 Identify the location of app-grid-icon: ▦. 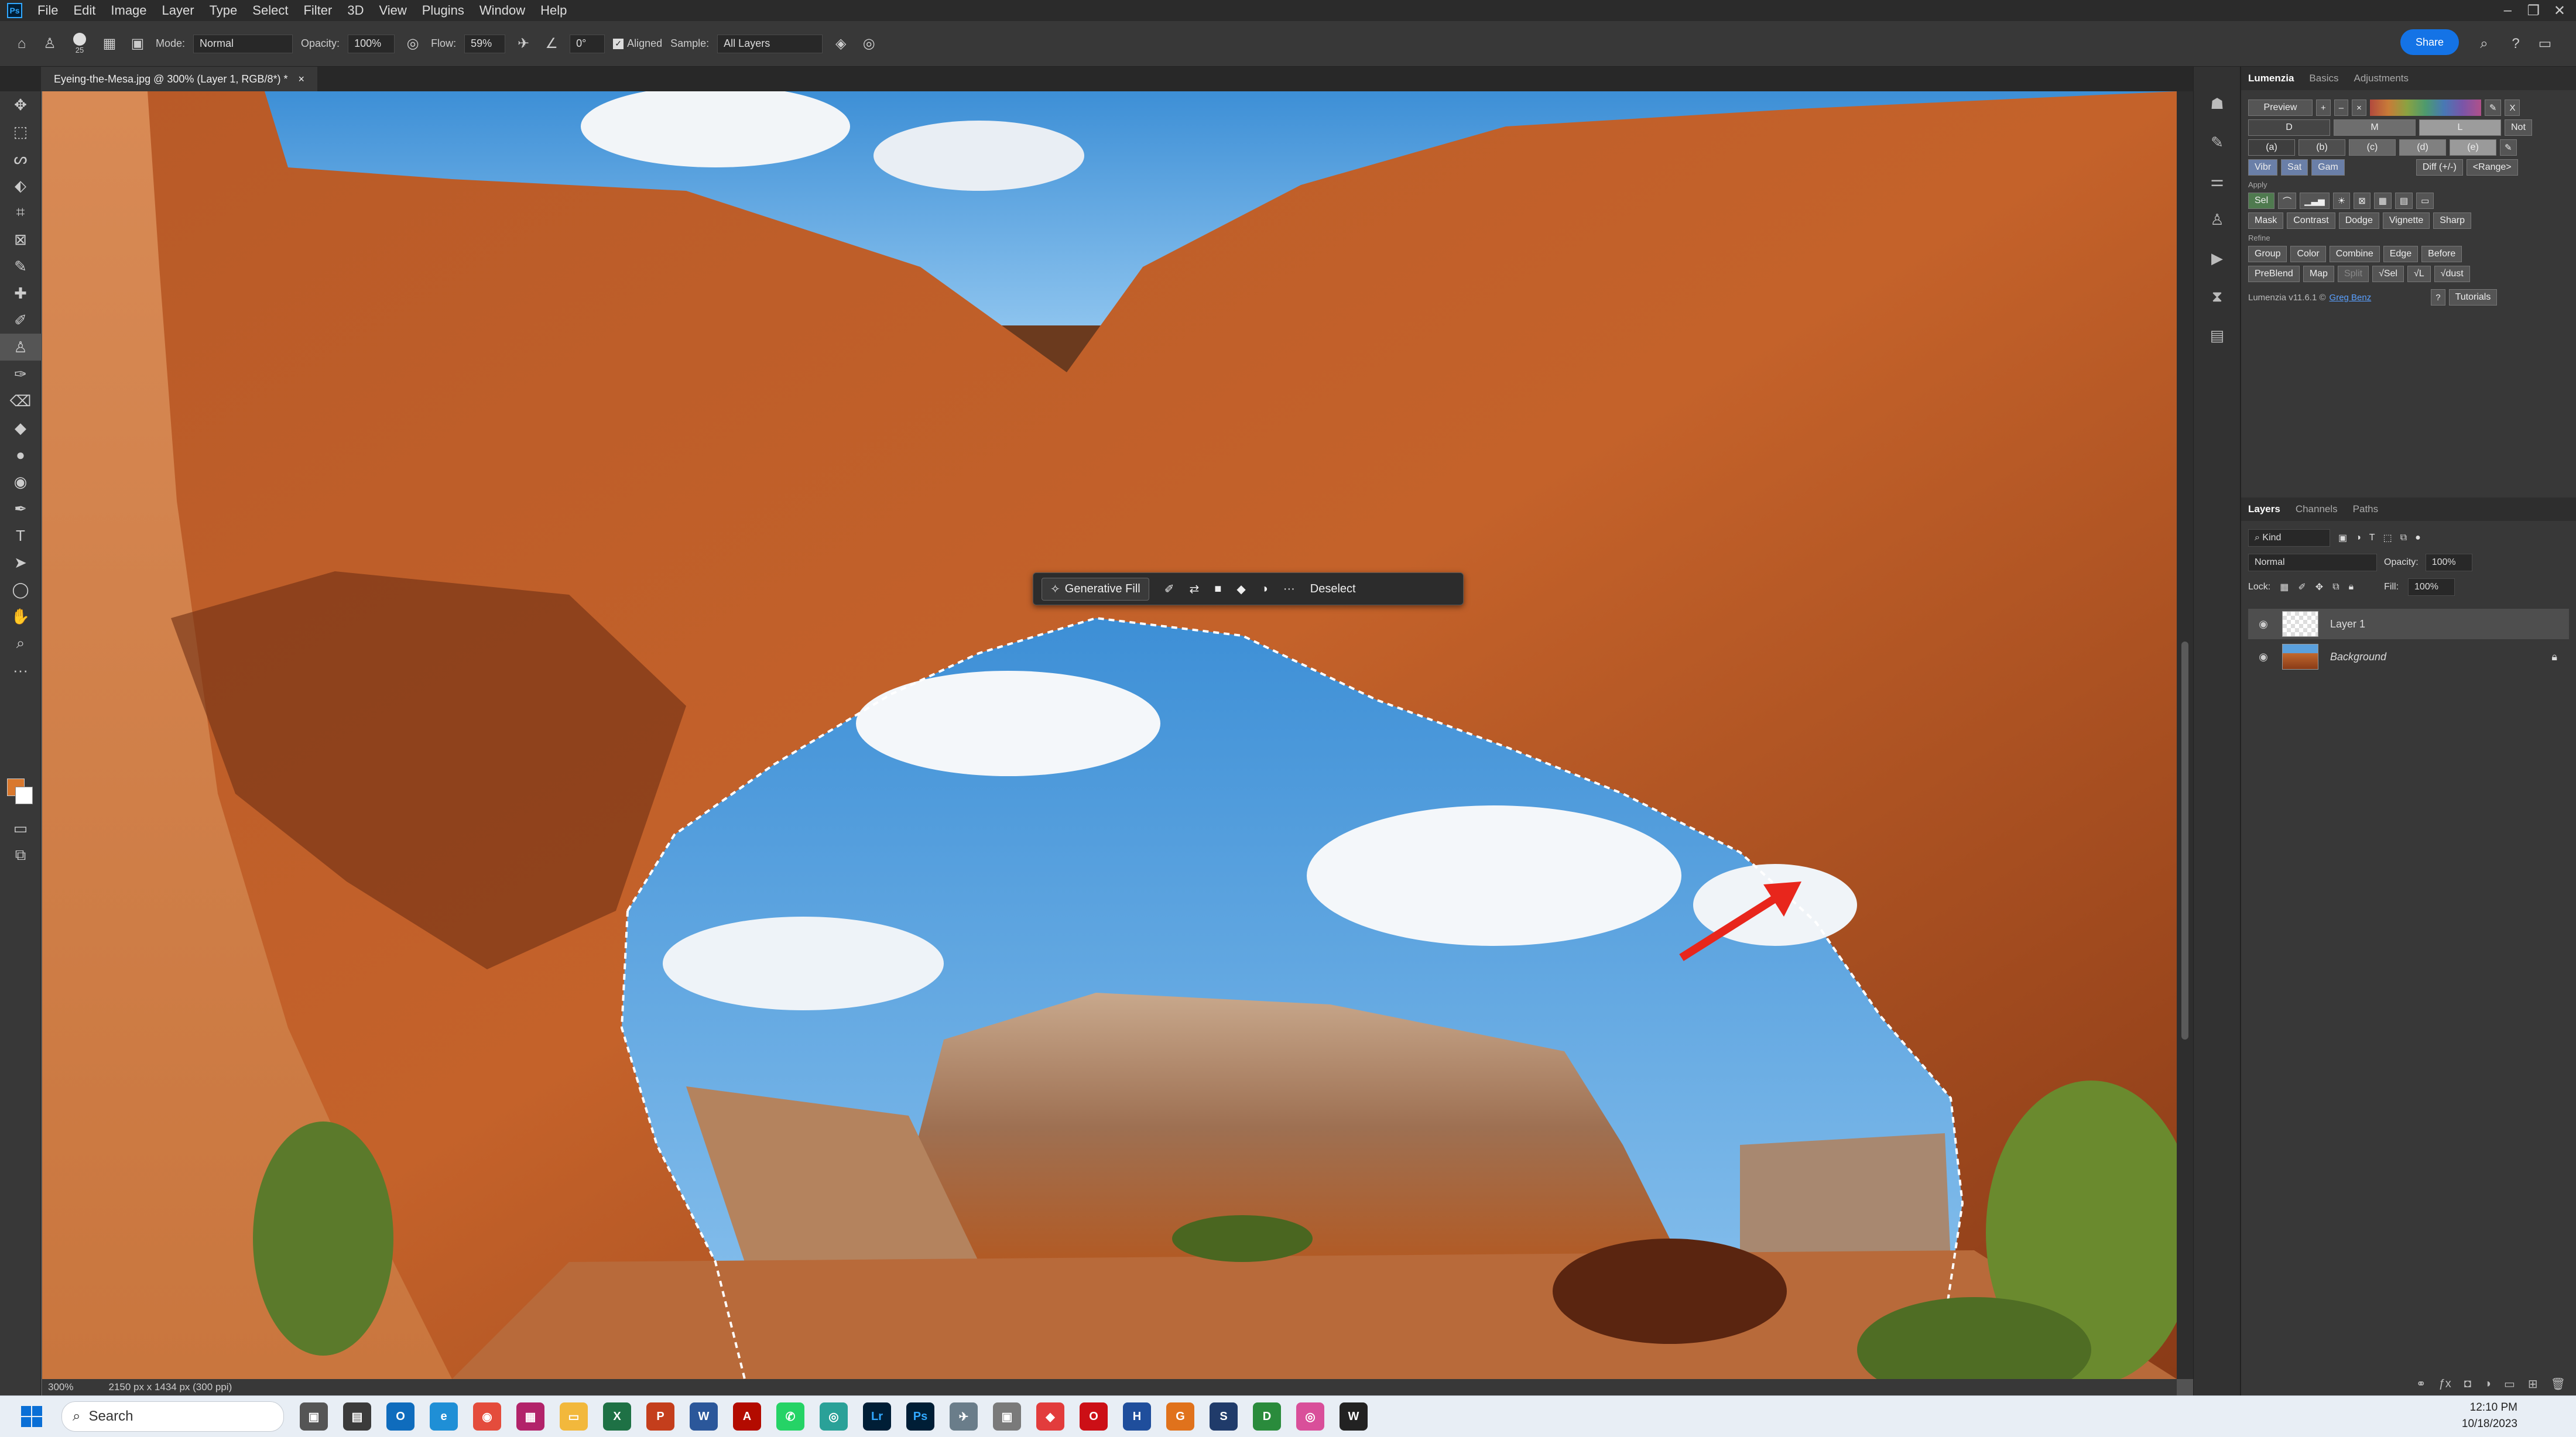
(530, 1416).